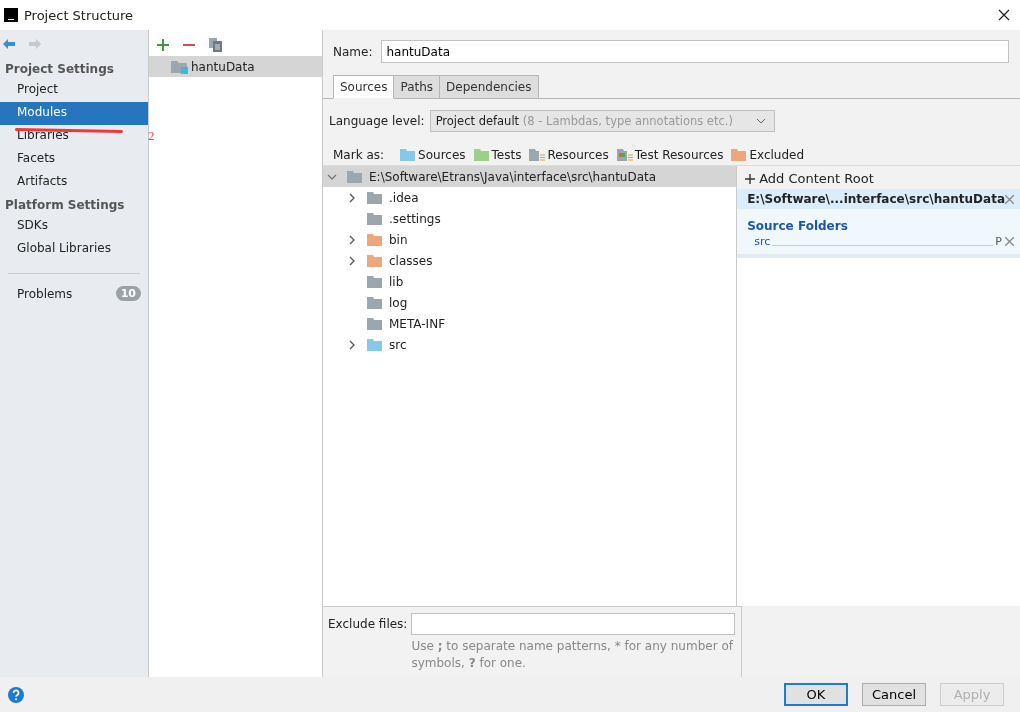 The height and width of the screenshot is (712, 1020). What do you see at coordinates (74, 136) in the screenshot?
I see `sidebar-item: Libraries` at bounding box center [74, 136].